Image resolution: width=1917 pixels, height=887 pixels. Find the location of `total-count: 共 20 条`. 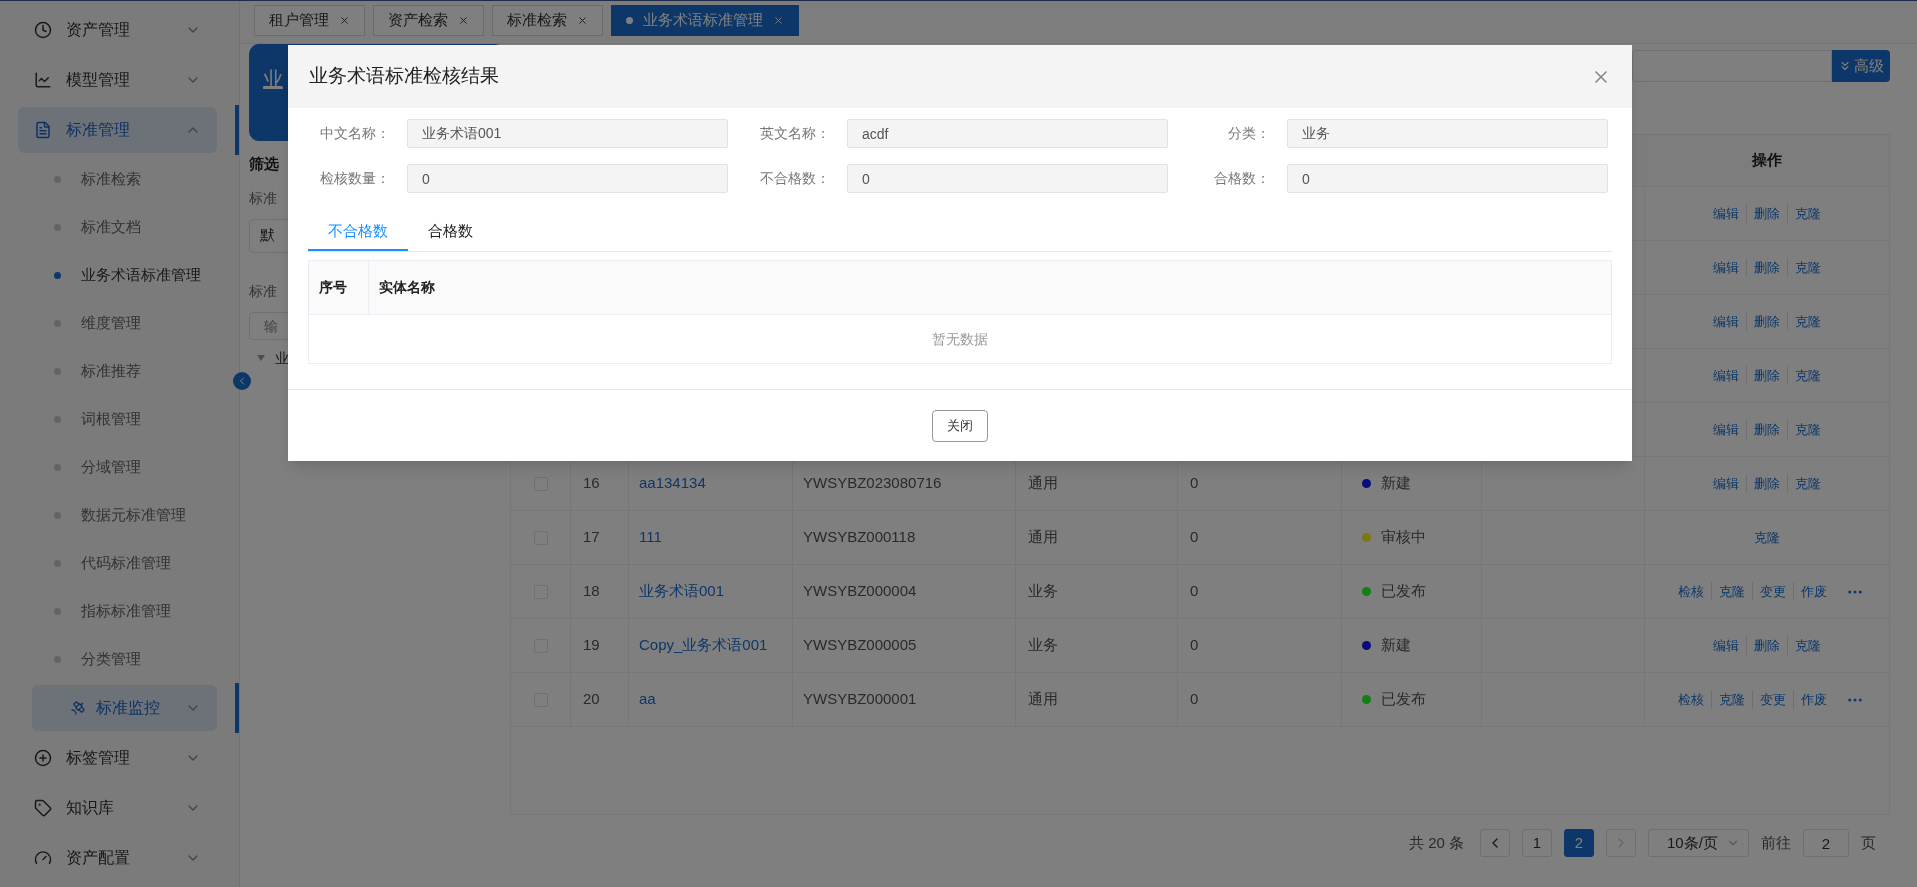

total-count: 共 20 条 is located at coordinates (1436, 842).